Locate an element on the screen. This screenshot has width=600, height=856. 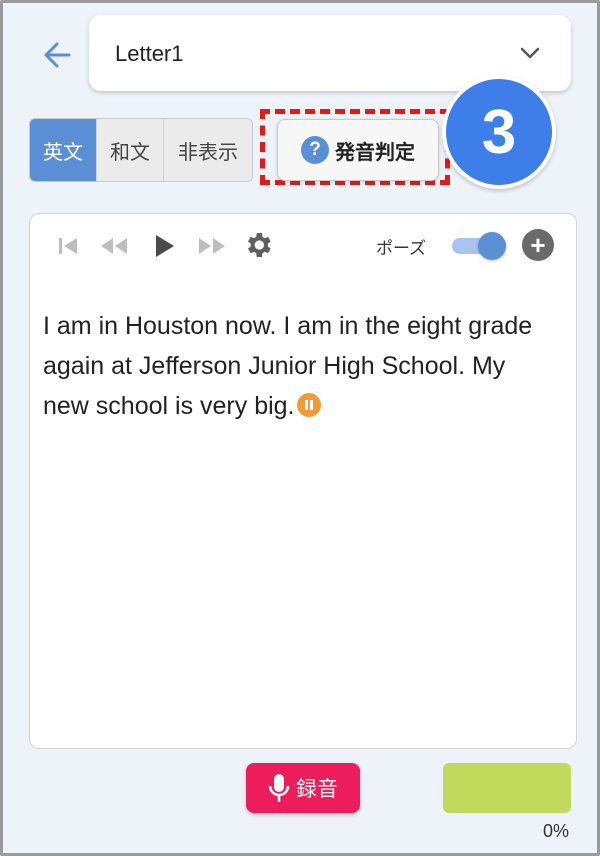
record-button: 録音 is located at coordinates (303, 788).